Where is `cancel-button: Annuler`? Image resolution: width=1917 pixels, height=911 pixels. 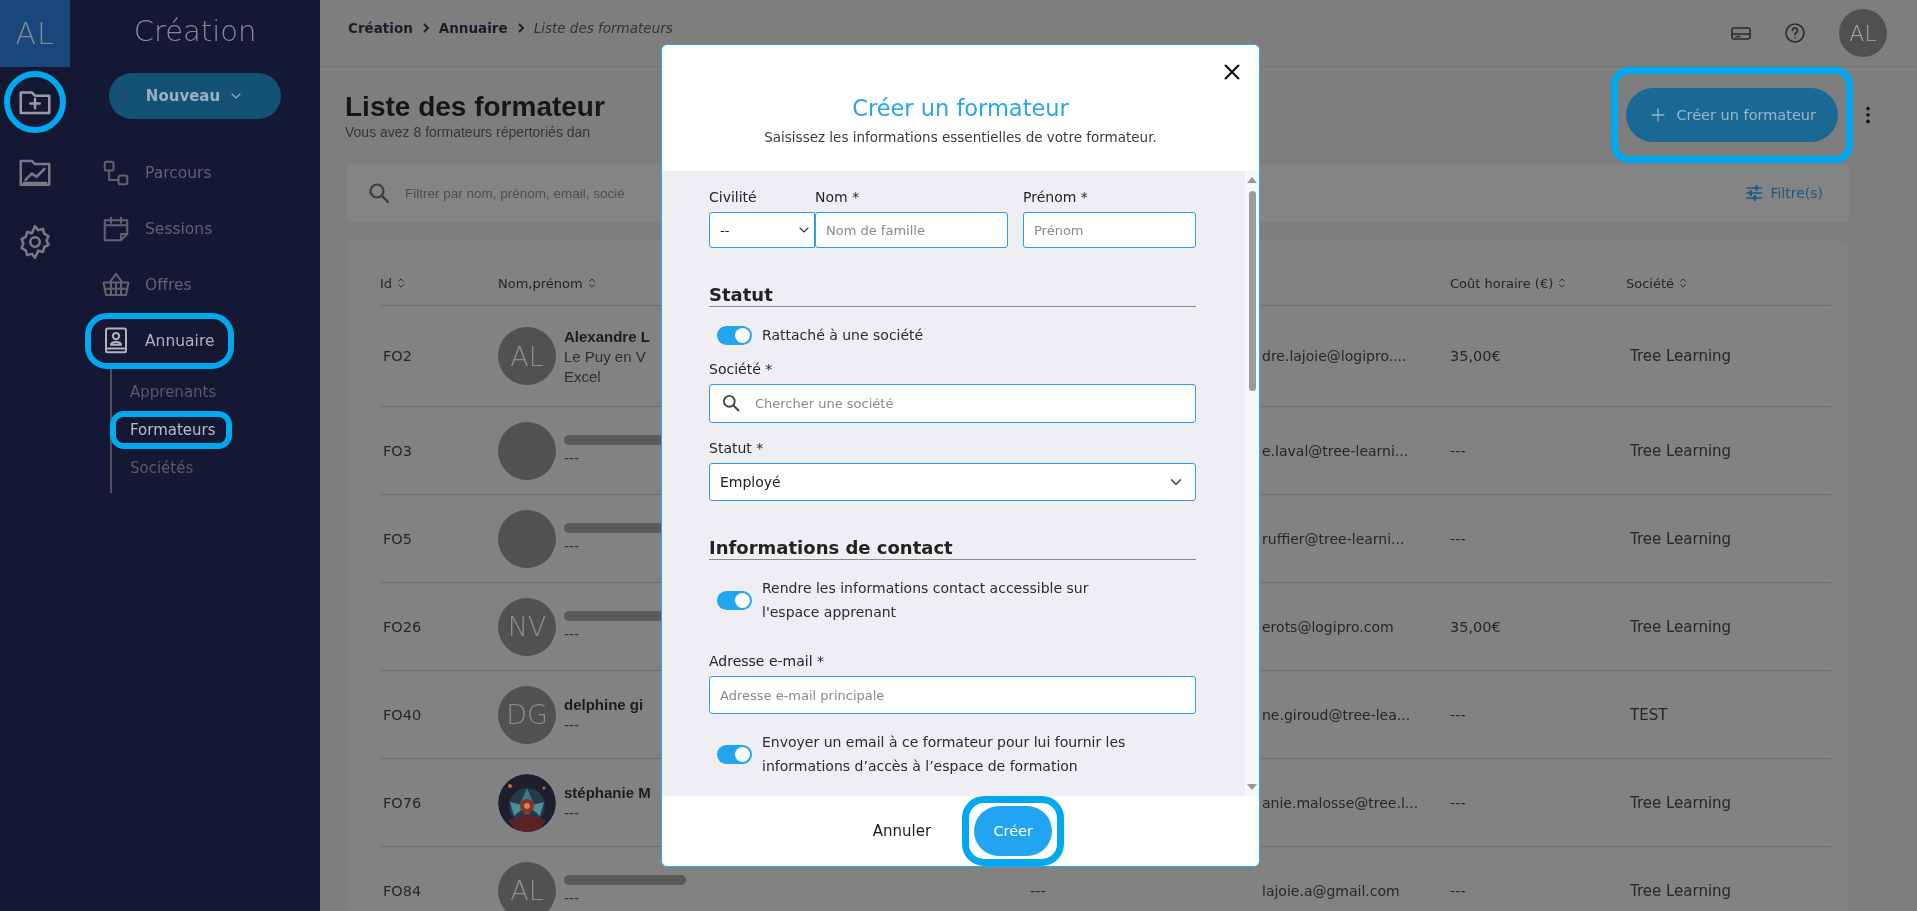
cancel-button: Annuler is located at coordinates (902, 831).